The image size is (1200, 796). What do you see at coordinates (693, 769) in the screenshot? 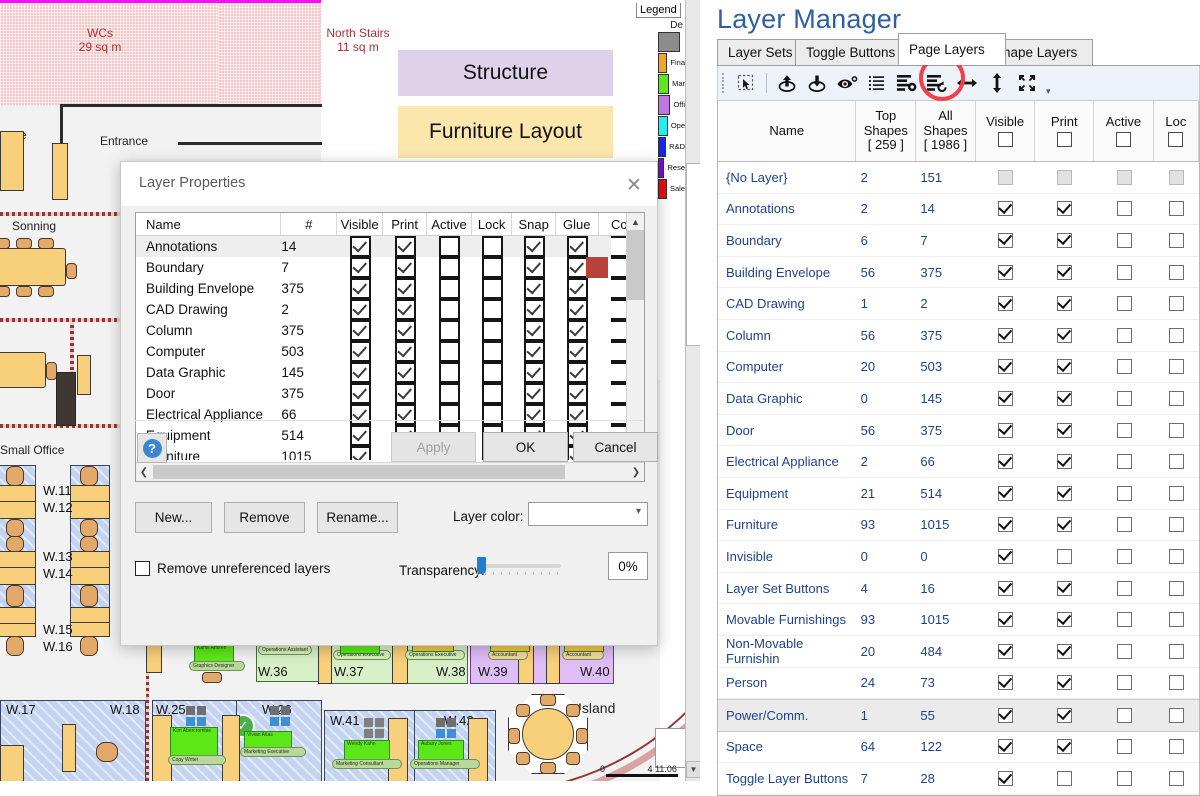
I see `scroll-down-button: ▼` at bounding box center [693, 769].